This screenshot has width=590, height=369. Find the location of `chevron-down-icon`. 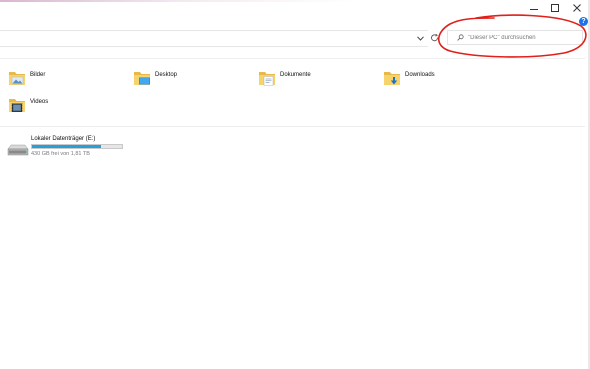

chevron-down-icon is located at coordinates (420, 38).